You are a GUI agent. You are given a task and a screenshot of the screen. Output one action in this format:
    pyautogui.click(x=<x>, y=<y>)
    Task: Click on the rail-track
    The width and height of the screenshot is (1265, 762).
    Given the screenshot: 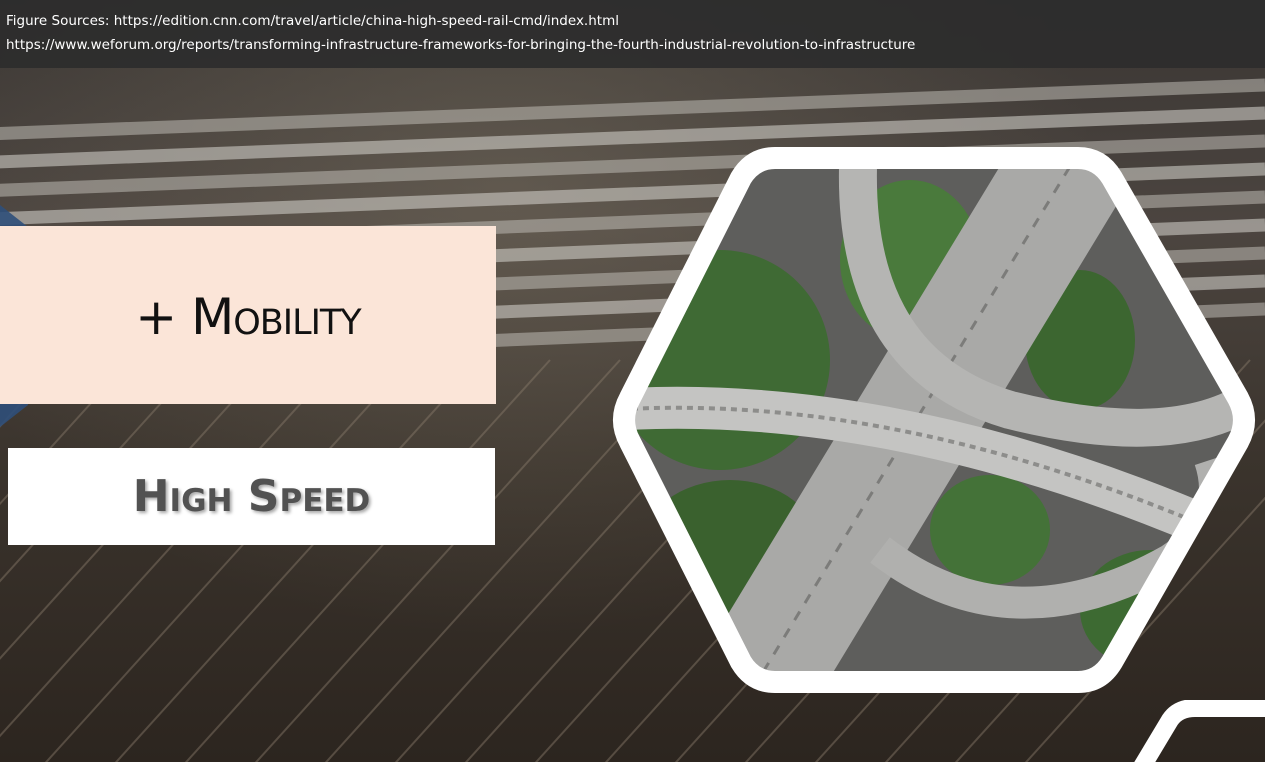 What is the action you would take?
    pyautogui.click(x=135, y=509)
    